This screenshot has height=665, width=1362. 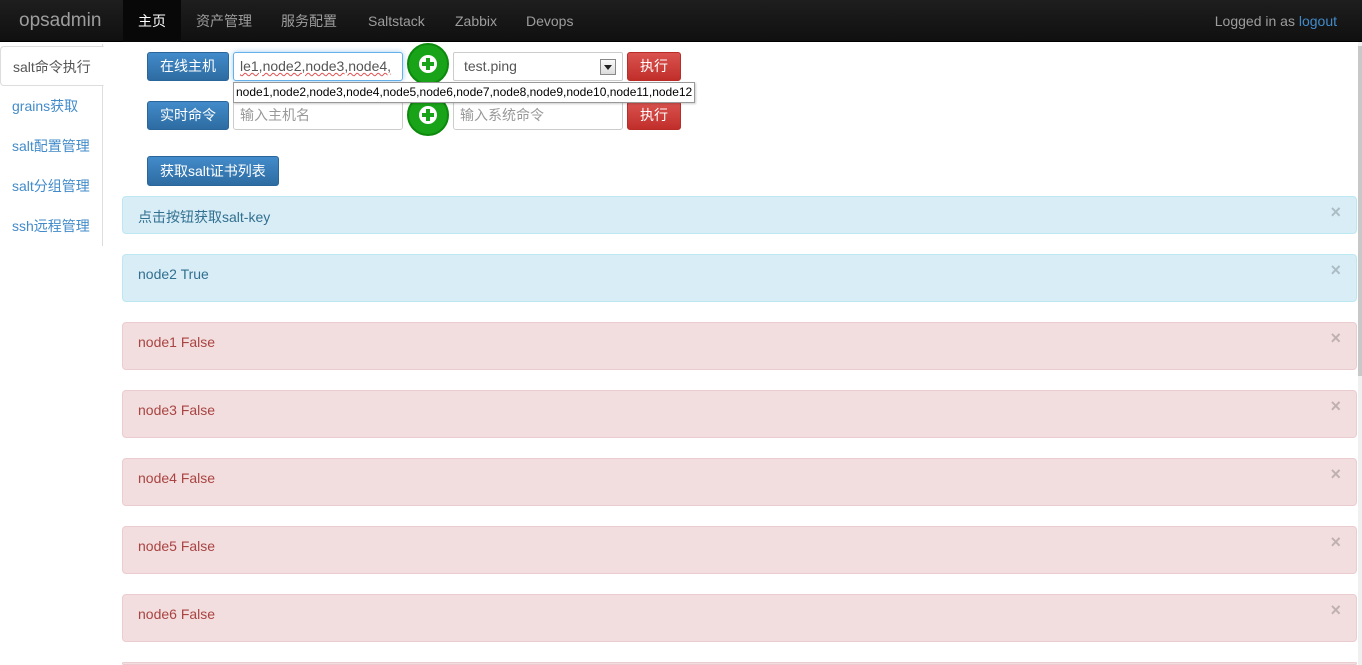 I want to click on logout-link: logout, so click(x=1318, y=21).